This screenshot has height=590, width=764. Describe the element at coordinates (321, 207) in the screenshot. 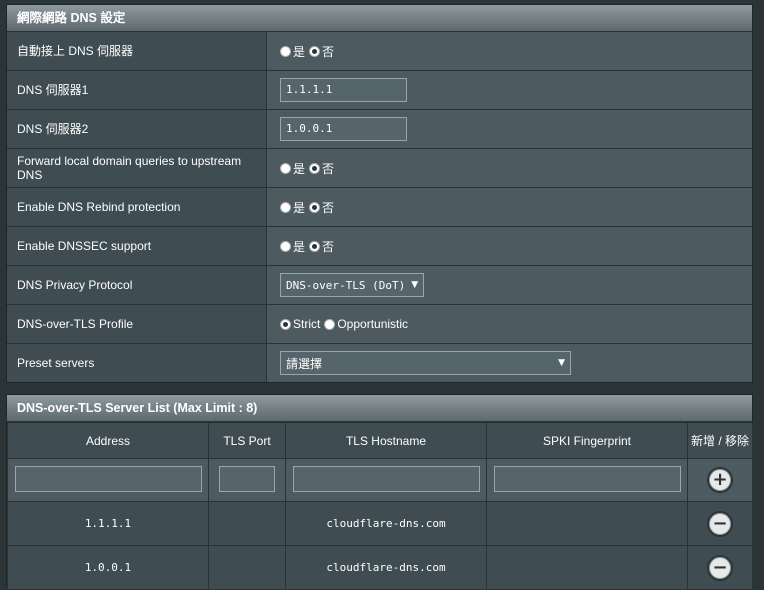

I see `rebind-no-radio: 否` at that location.